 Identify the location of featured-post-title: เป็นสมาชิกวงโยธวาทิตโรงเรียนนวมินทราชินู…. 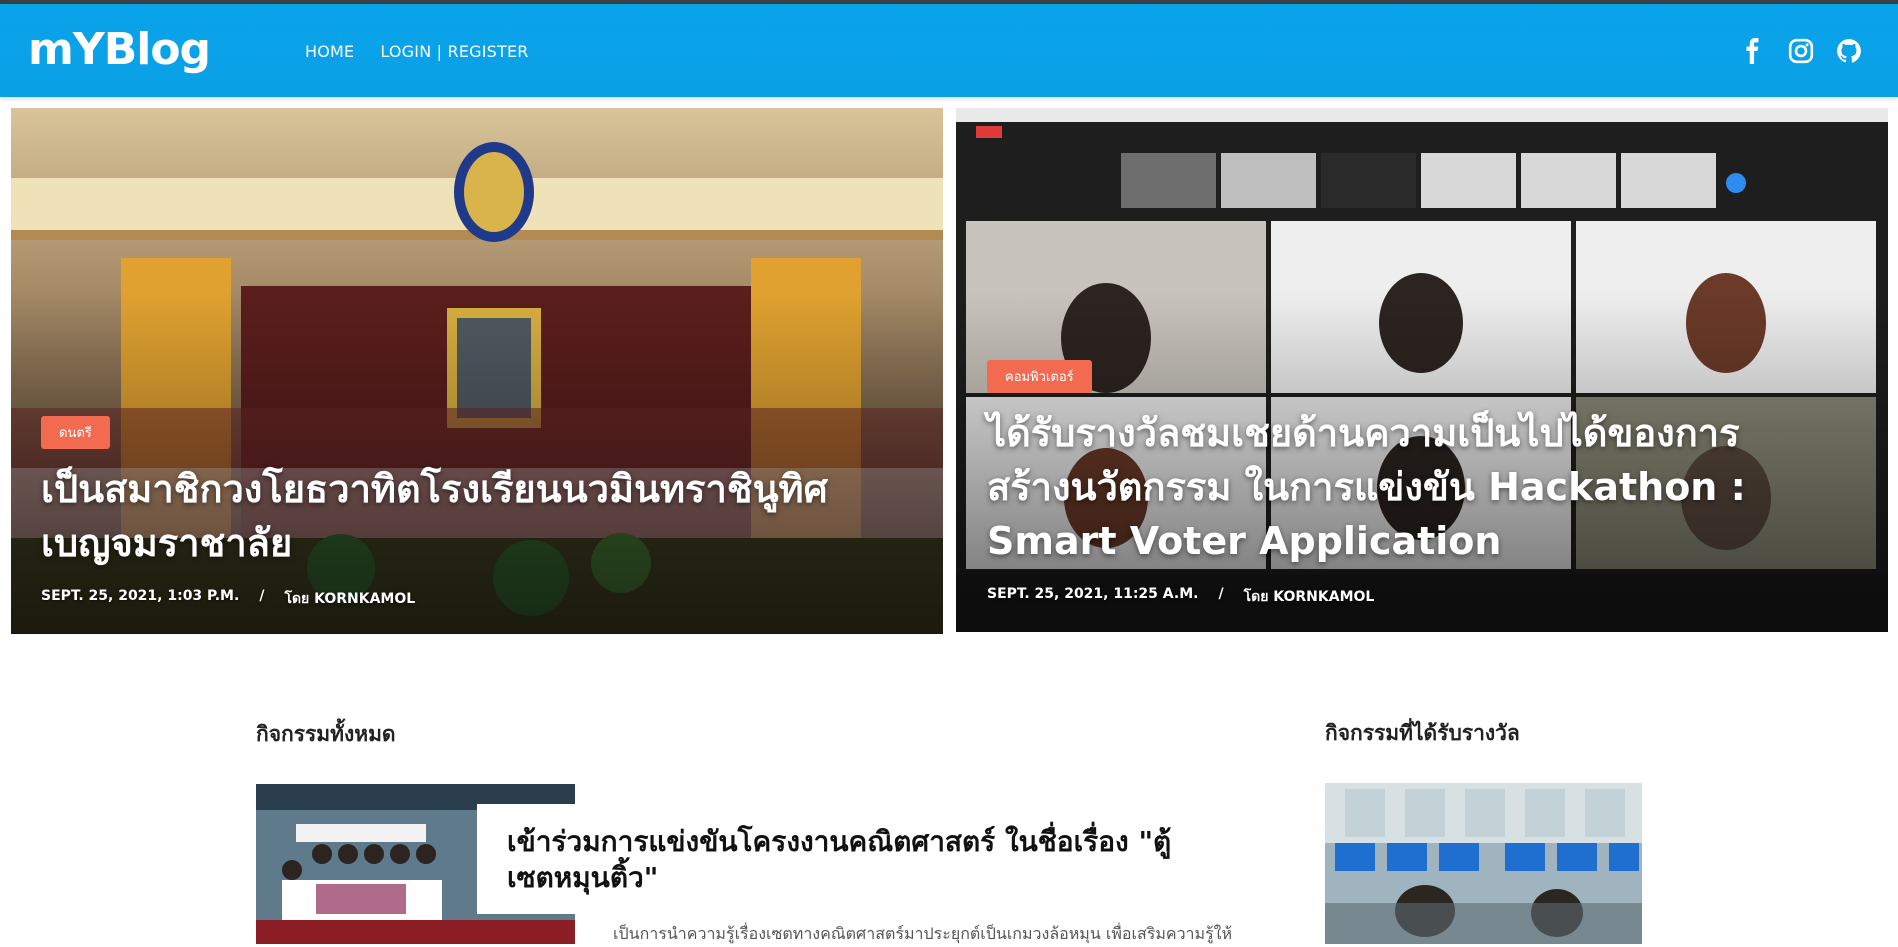
(481, 516).